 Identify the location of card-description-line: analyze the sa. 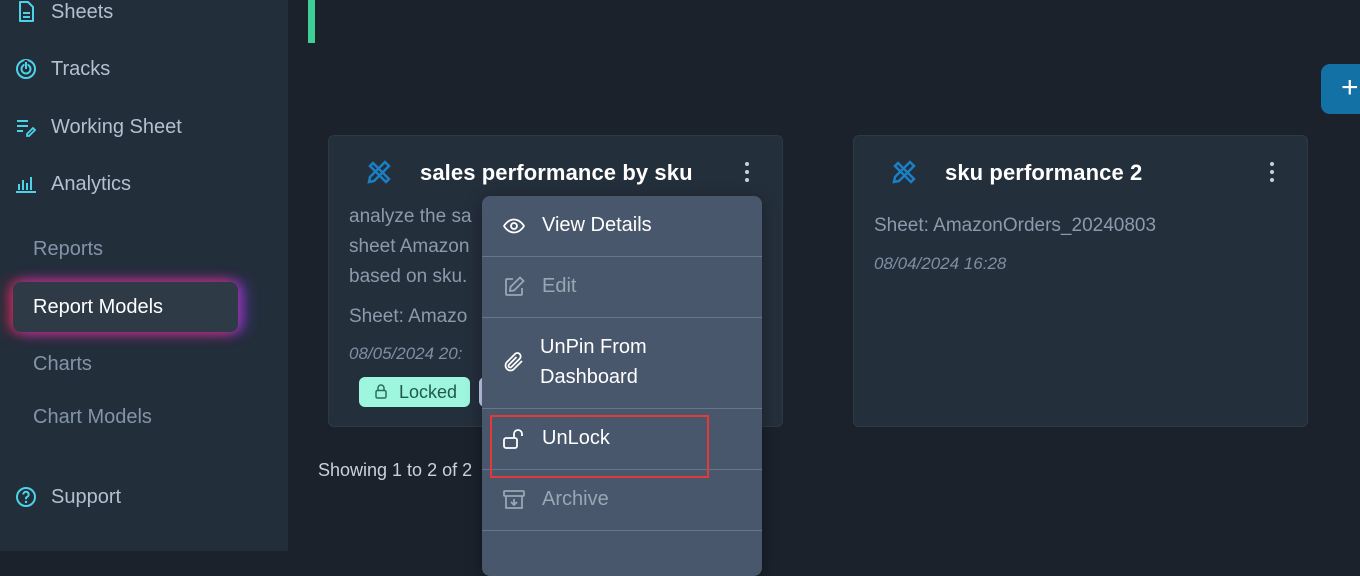
(410, 216).